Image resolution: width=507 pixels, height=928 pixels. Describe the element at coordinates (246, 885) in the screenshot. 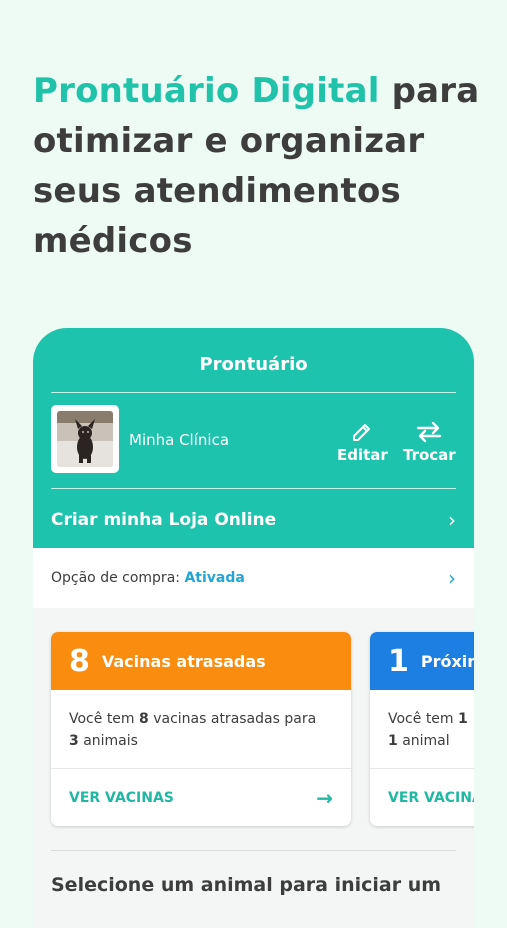

I see `select-animal-prompt: Selecione um animal para iniciar um` at that location.